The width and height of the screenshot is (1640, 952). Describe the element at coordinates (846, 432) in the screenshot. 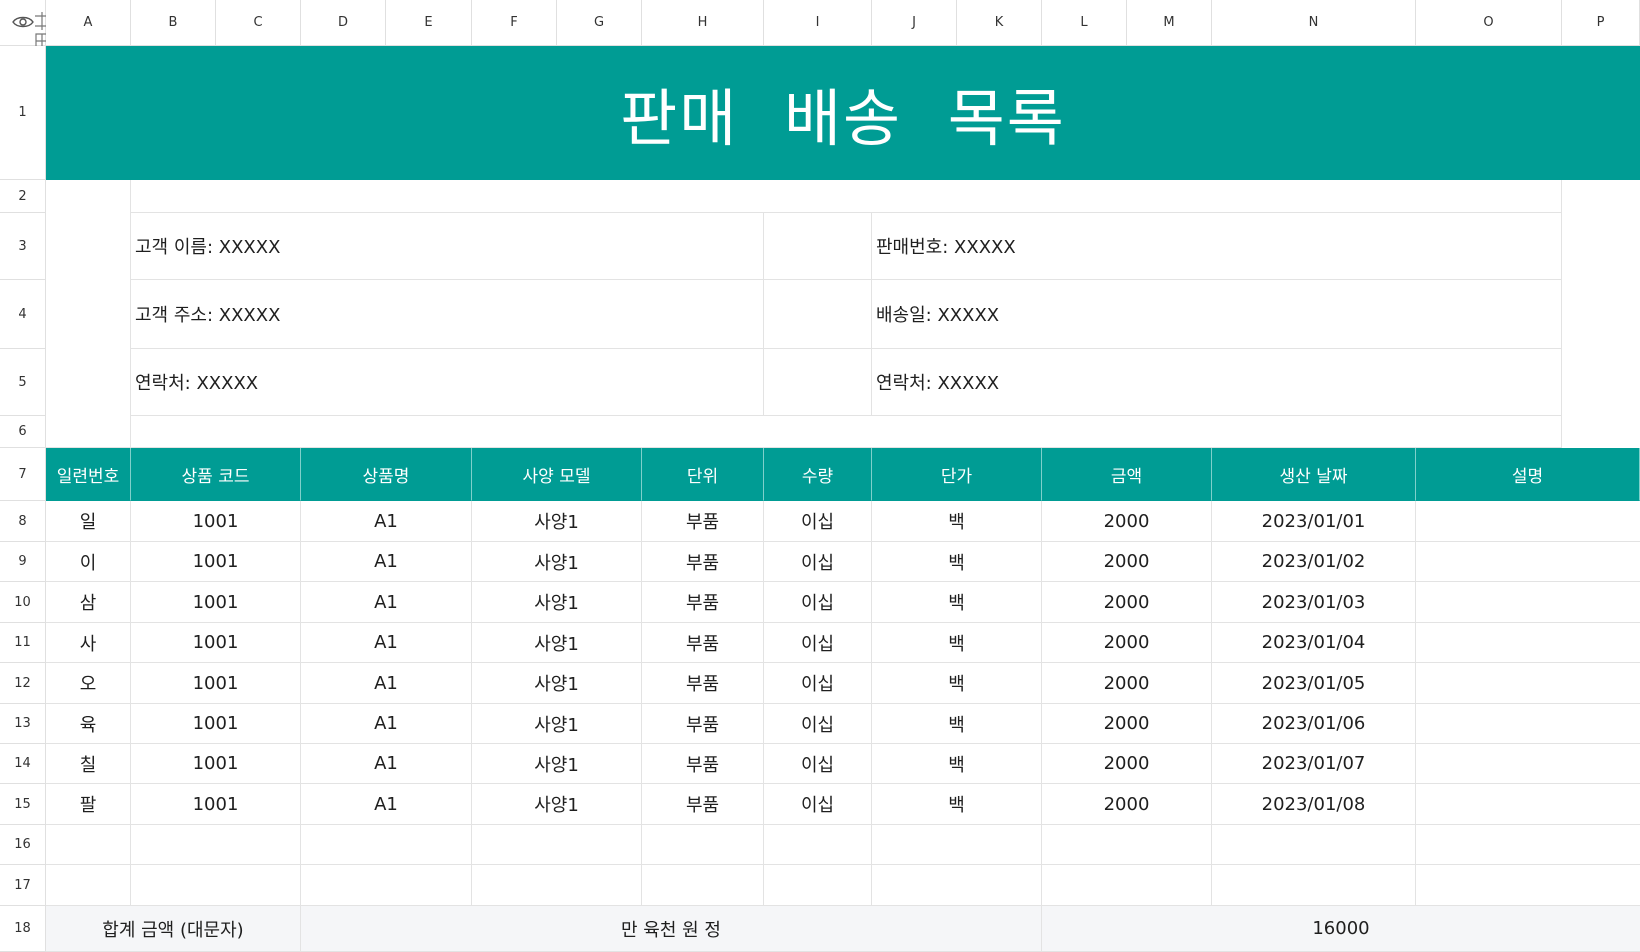

I see `cell-b6-o6` at that location.